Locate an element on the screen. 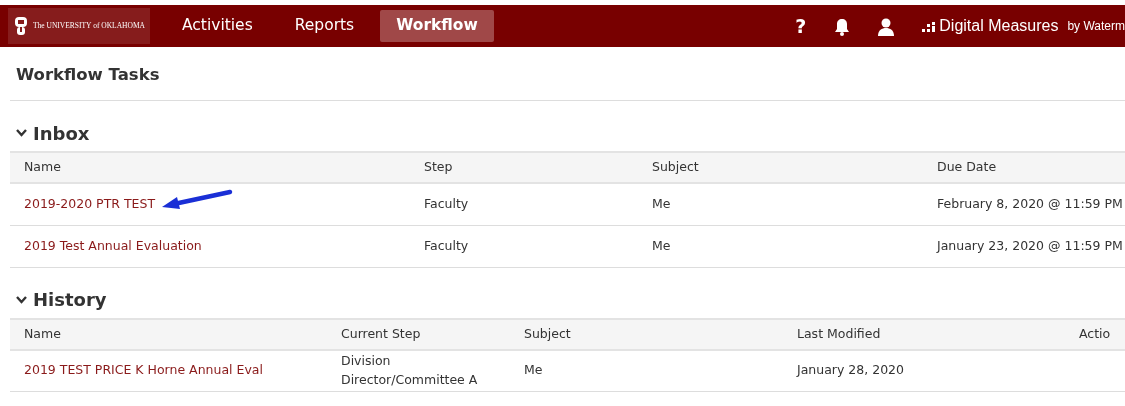 This screenshot has height=406, width=1125. column-header: Due Date is located at coordinates (1024, 167).